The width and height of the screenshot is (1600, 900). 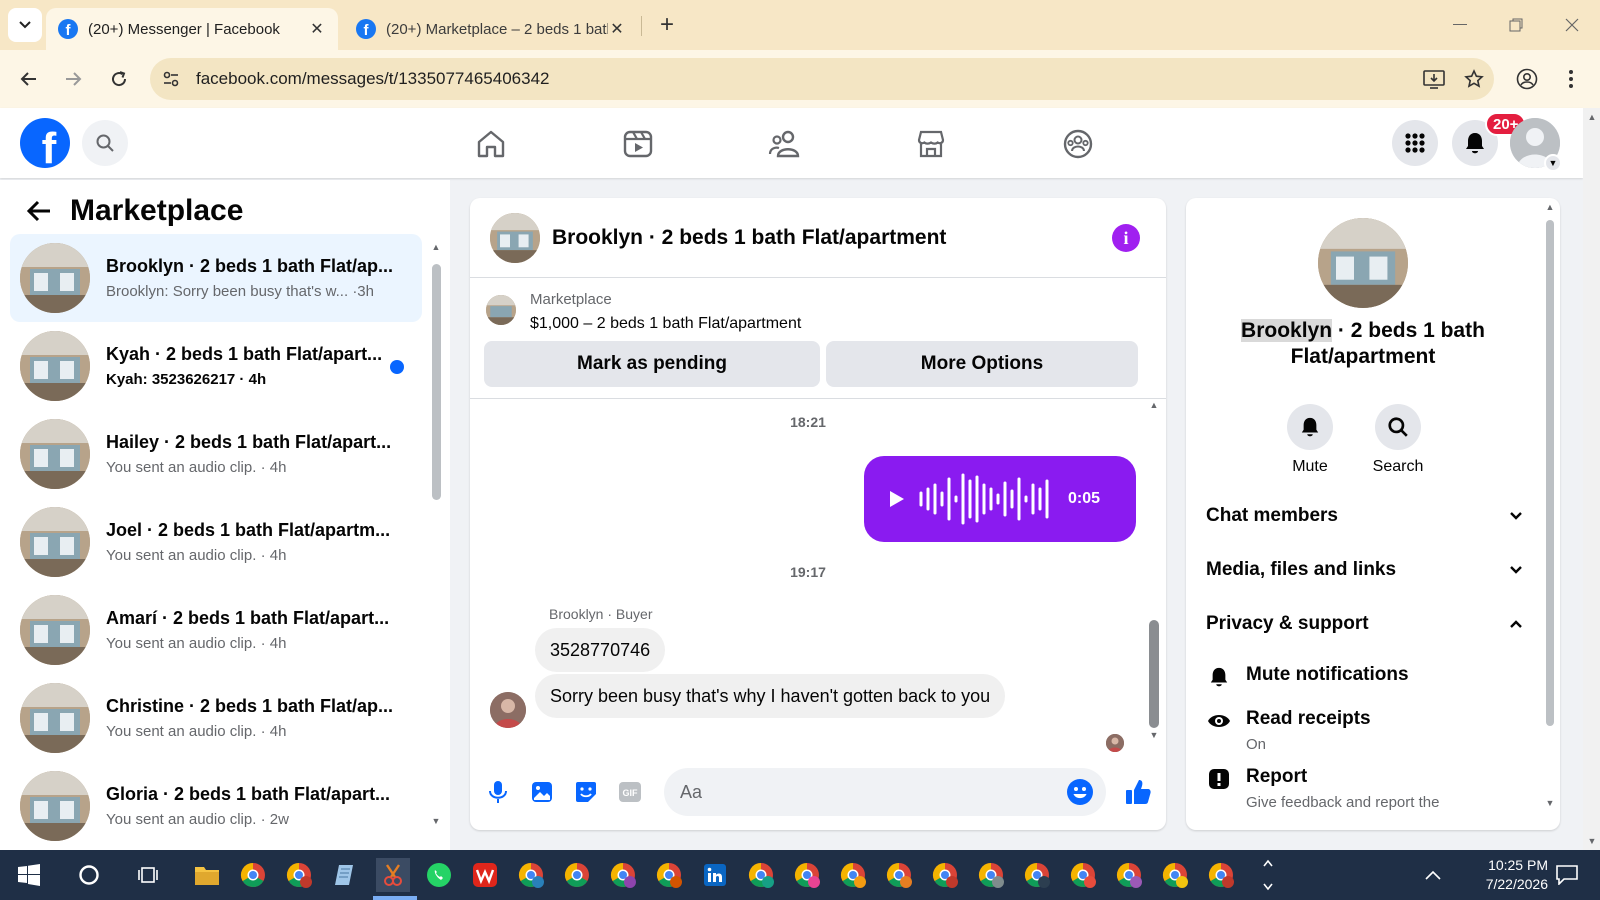 What do you see at coordinates (805, 79) in the screenshot?
I see `url-text: facebook.com/messages/t/1335077465406342` at bounding box center [805, 79].